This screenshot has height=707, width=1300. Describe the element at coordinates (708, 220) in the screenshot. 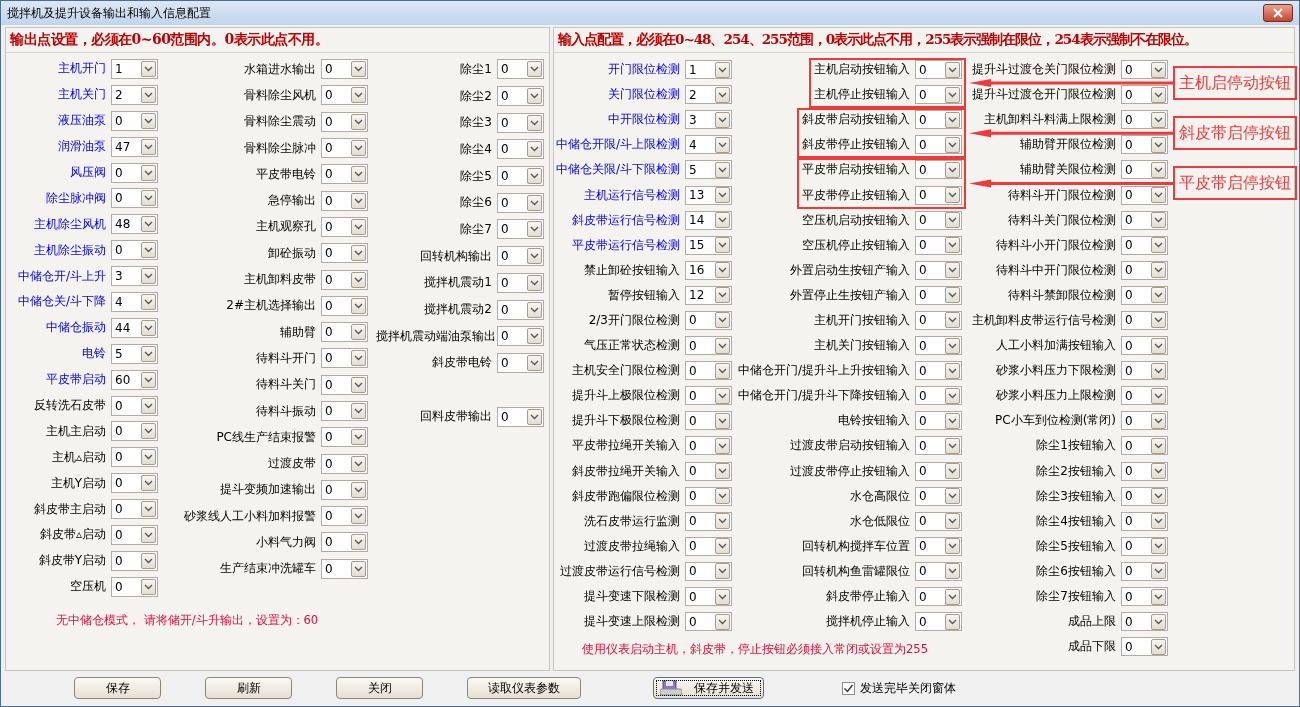

I see `dropdown: 14` at that location.